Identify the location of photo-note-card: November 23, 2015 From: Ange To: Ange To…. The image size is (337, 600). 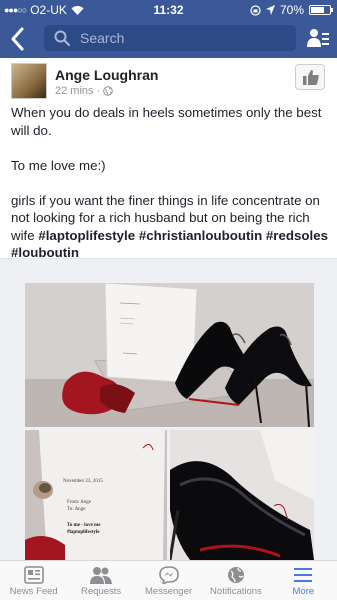
(96, 495).